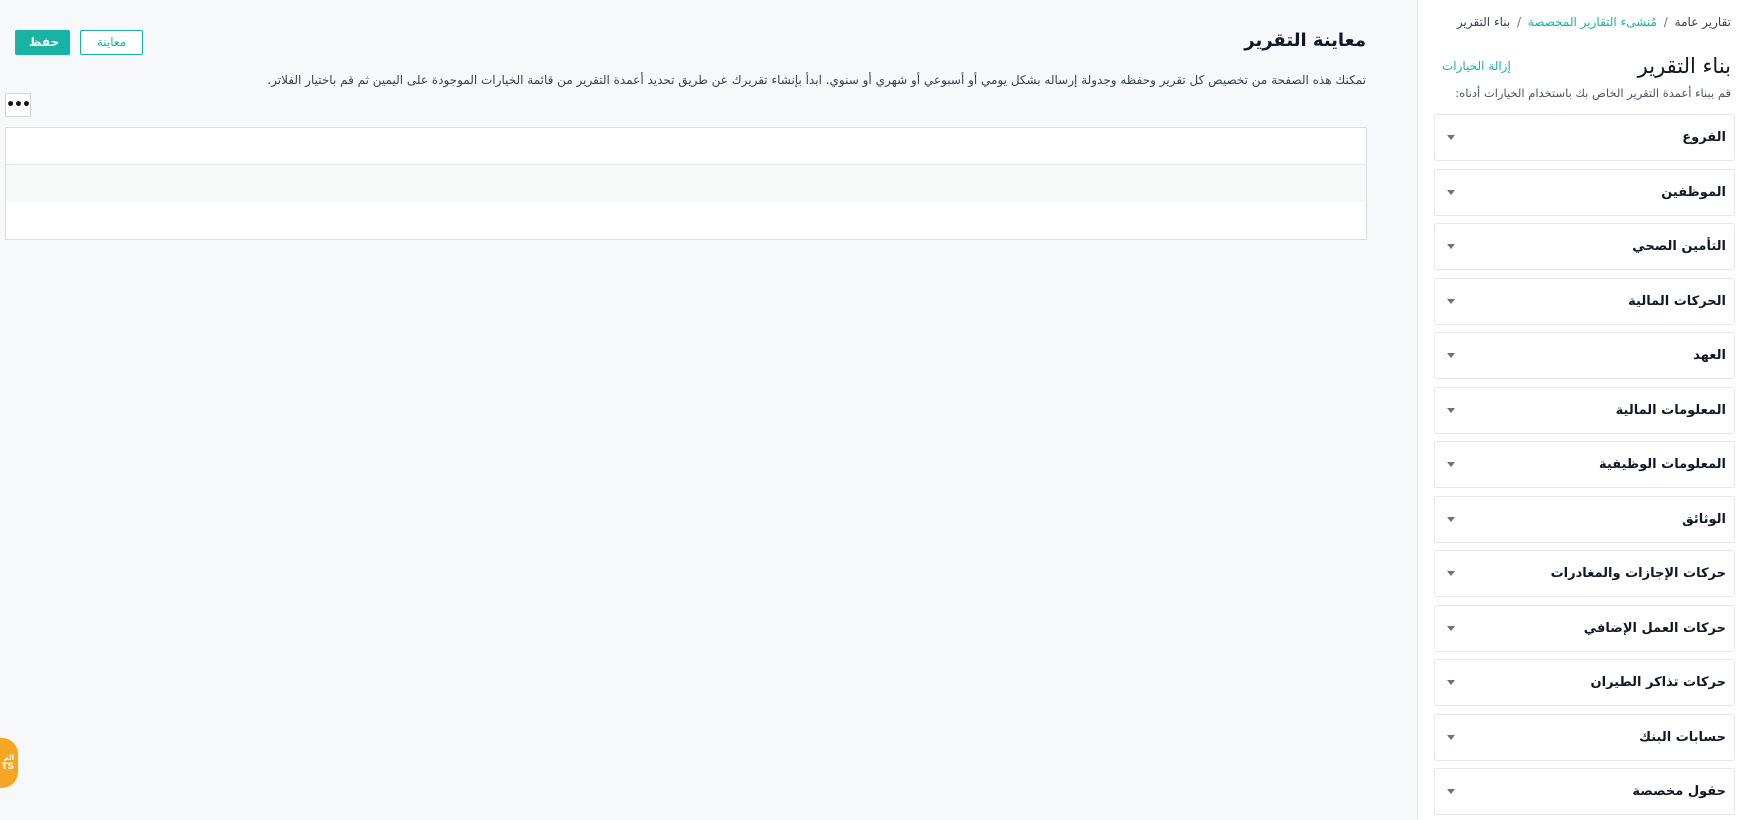 The width and height of the screenshot is (1745, 820). Describe the element at coordinates (1483, 22) in the screenshot. I see `breadcrumb-current: بناء التقرير` at that location.